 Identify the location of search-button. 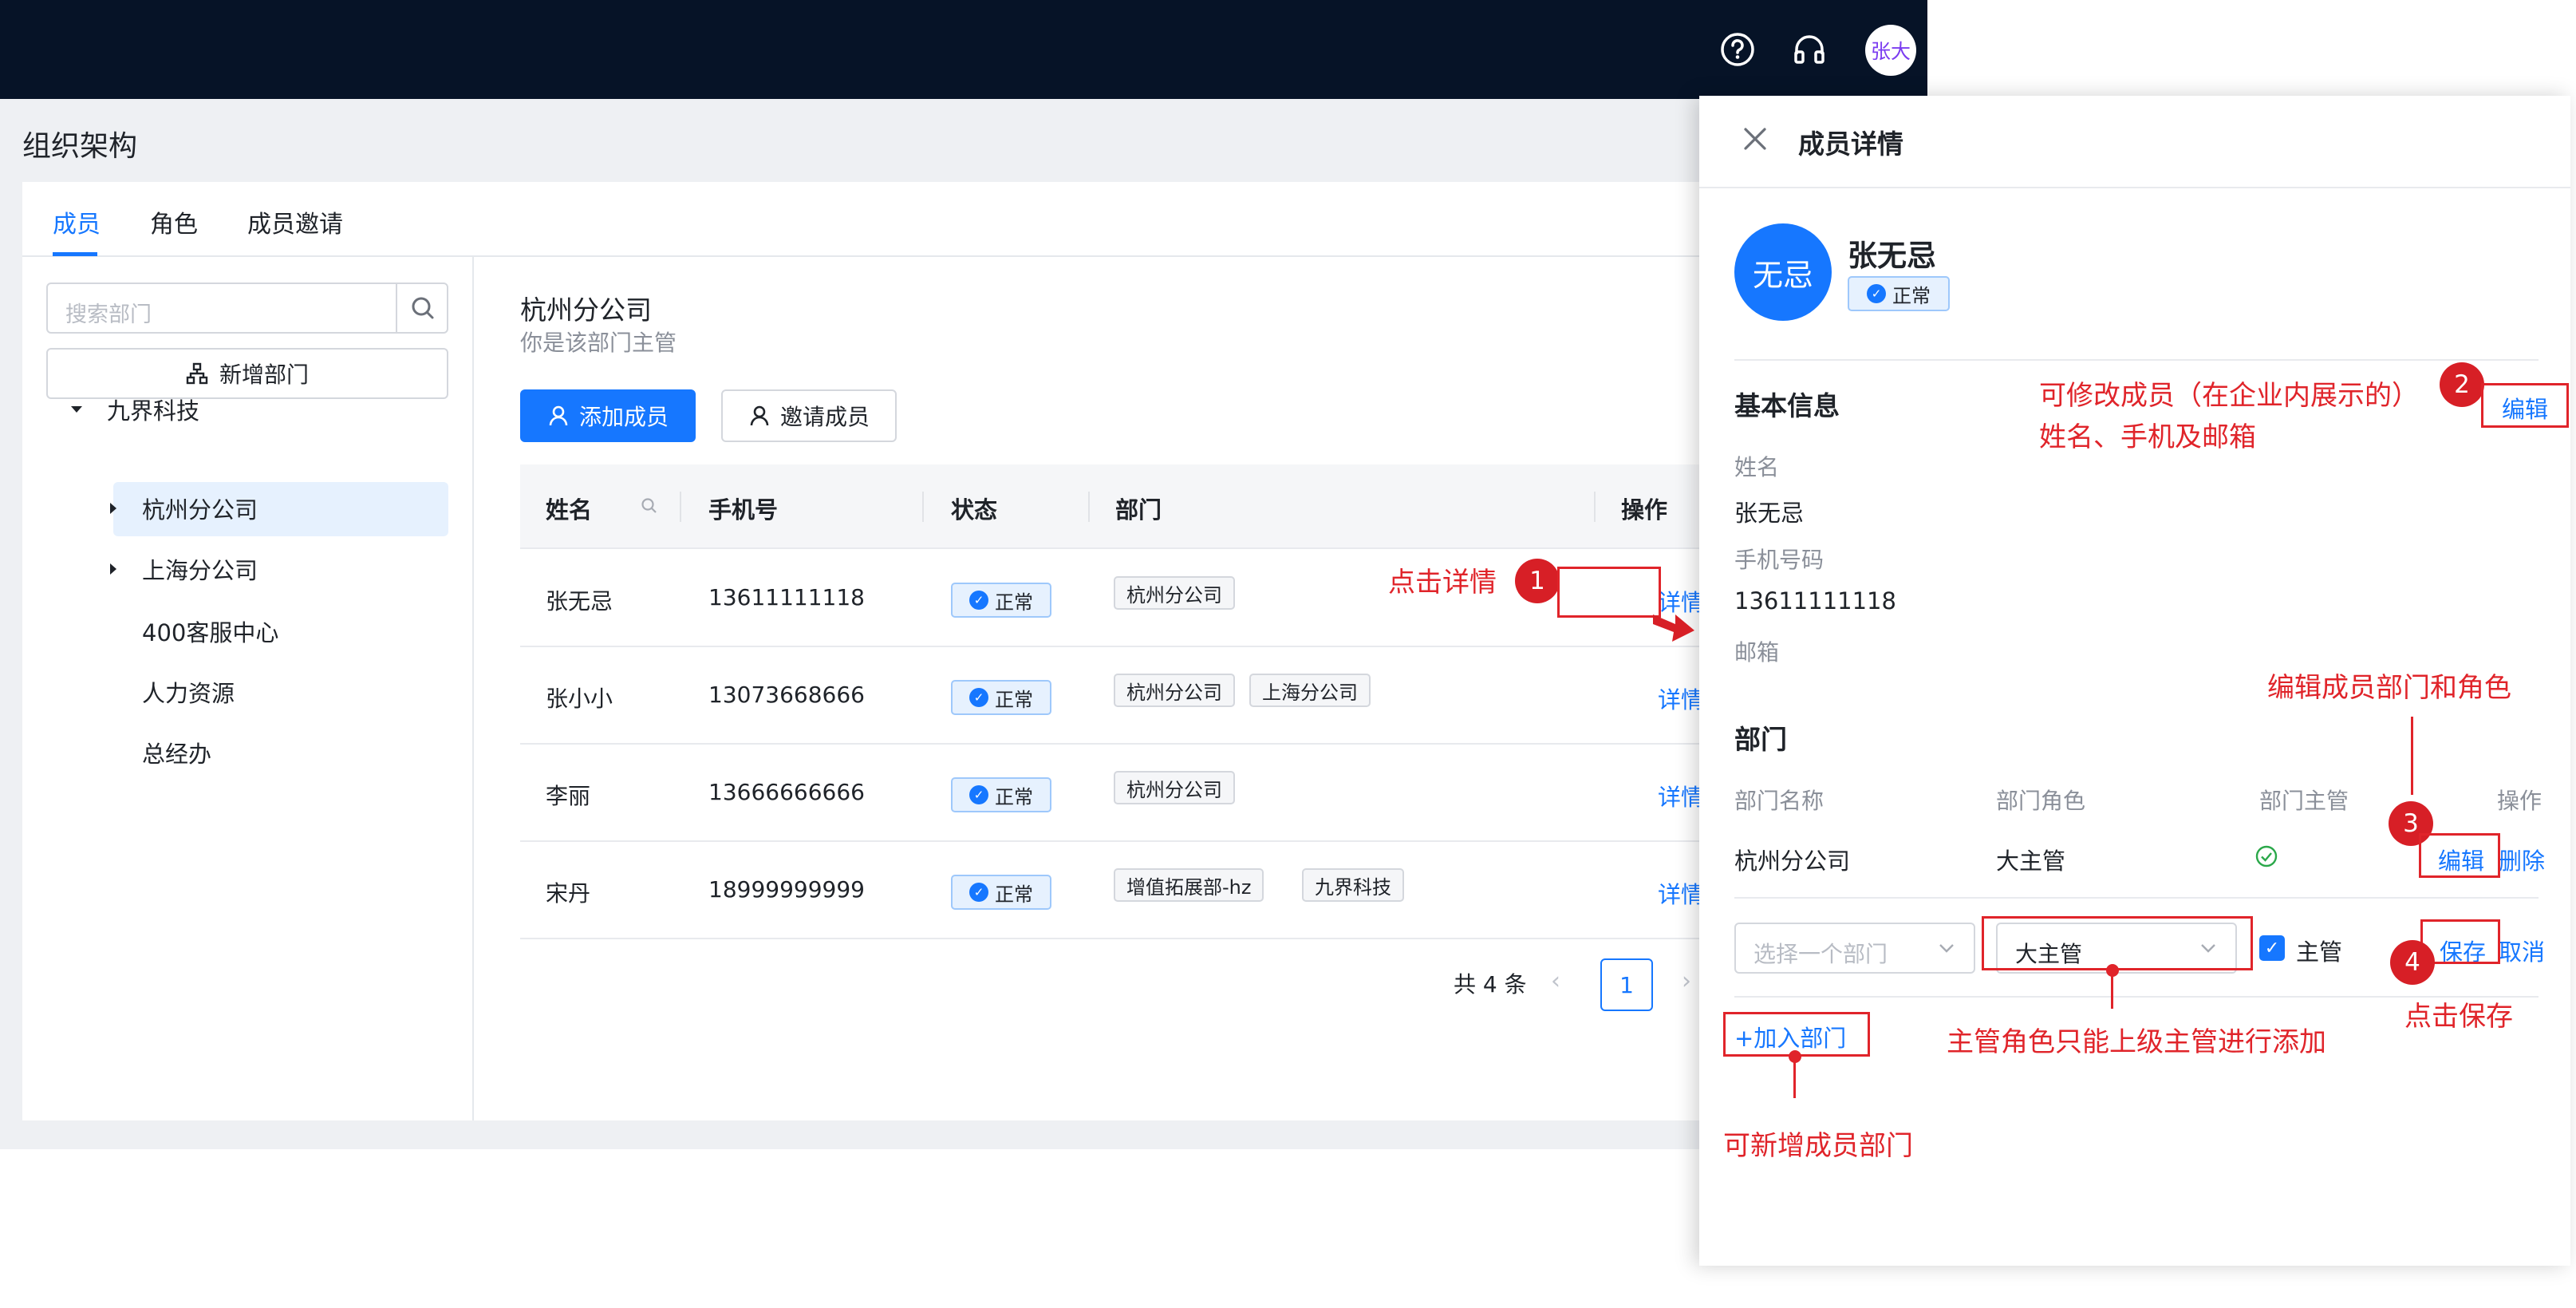
(421, 308).